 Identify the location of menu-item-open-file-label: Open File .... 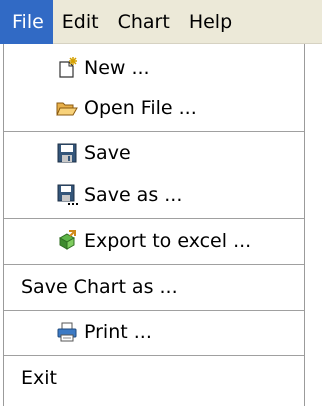
(140, 108).